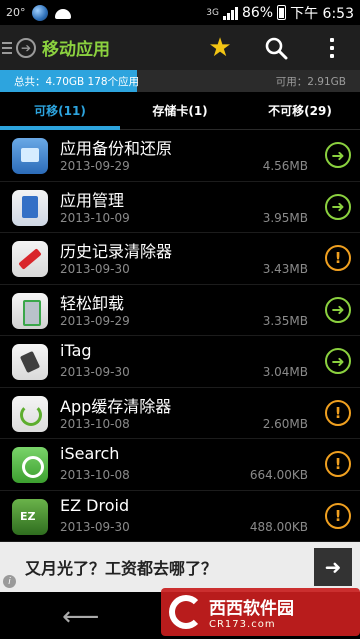 The image size is (360, 639). I want to click on tab-movable: 可移(11), so click(60, 111).